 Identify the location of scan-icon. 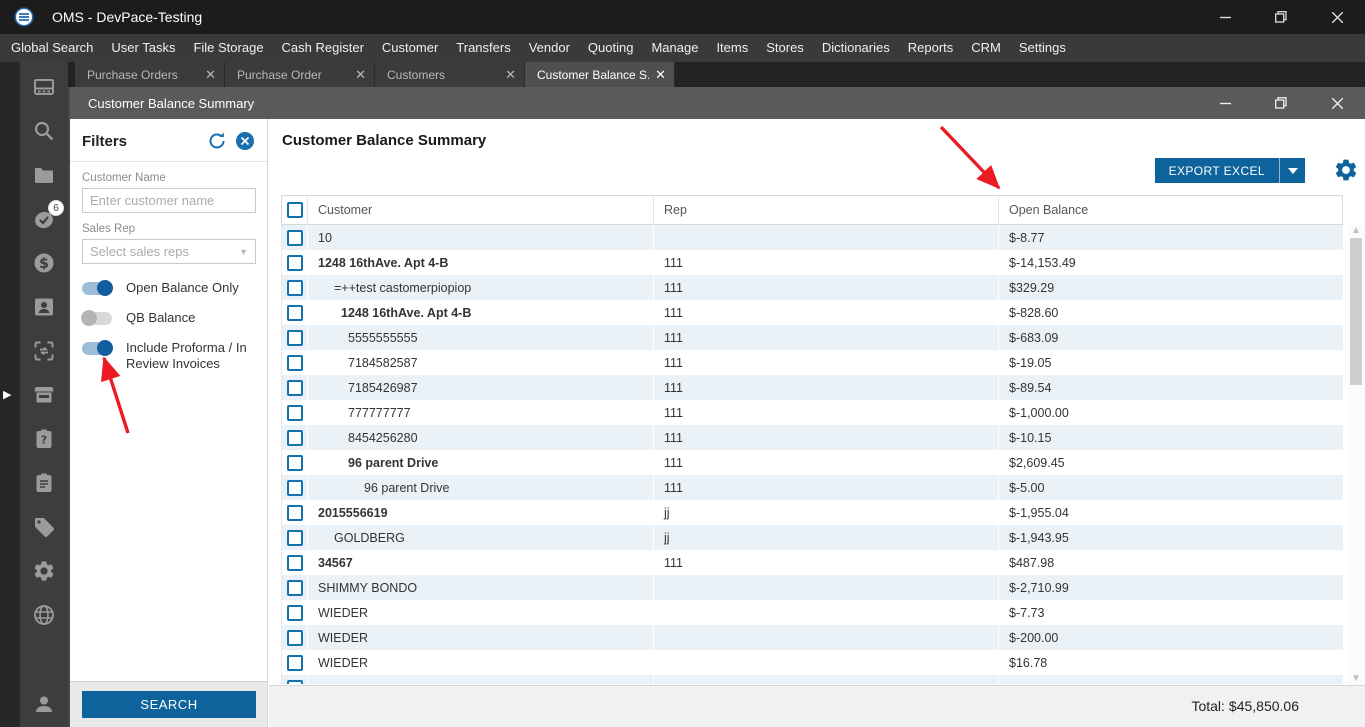
(44, 351).